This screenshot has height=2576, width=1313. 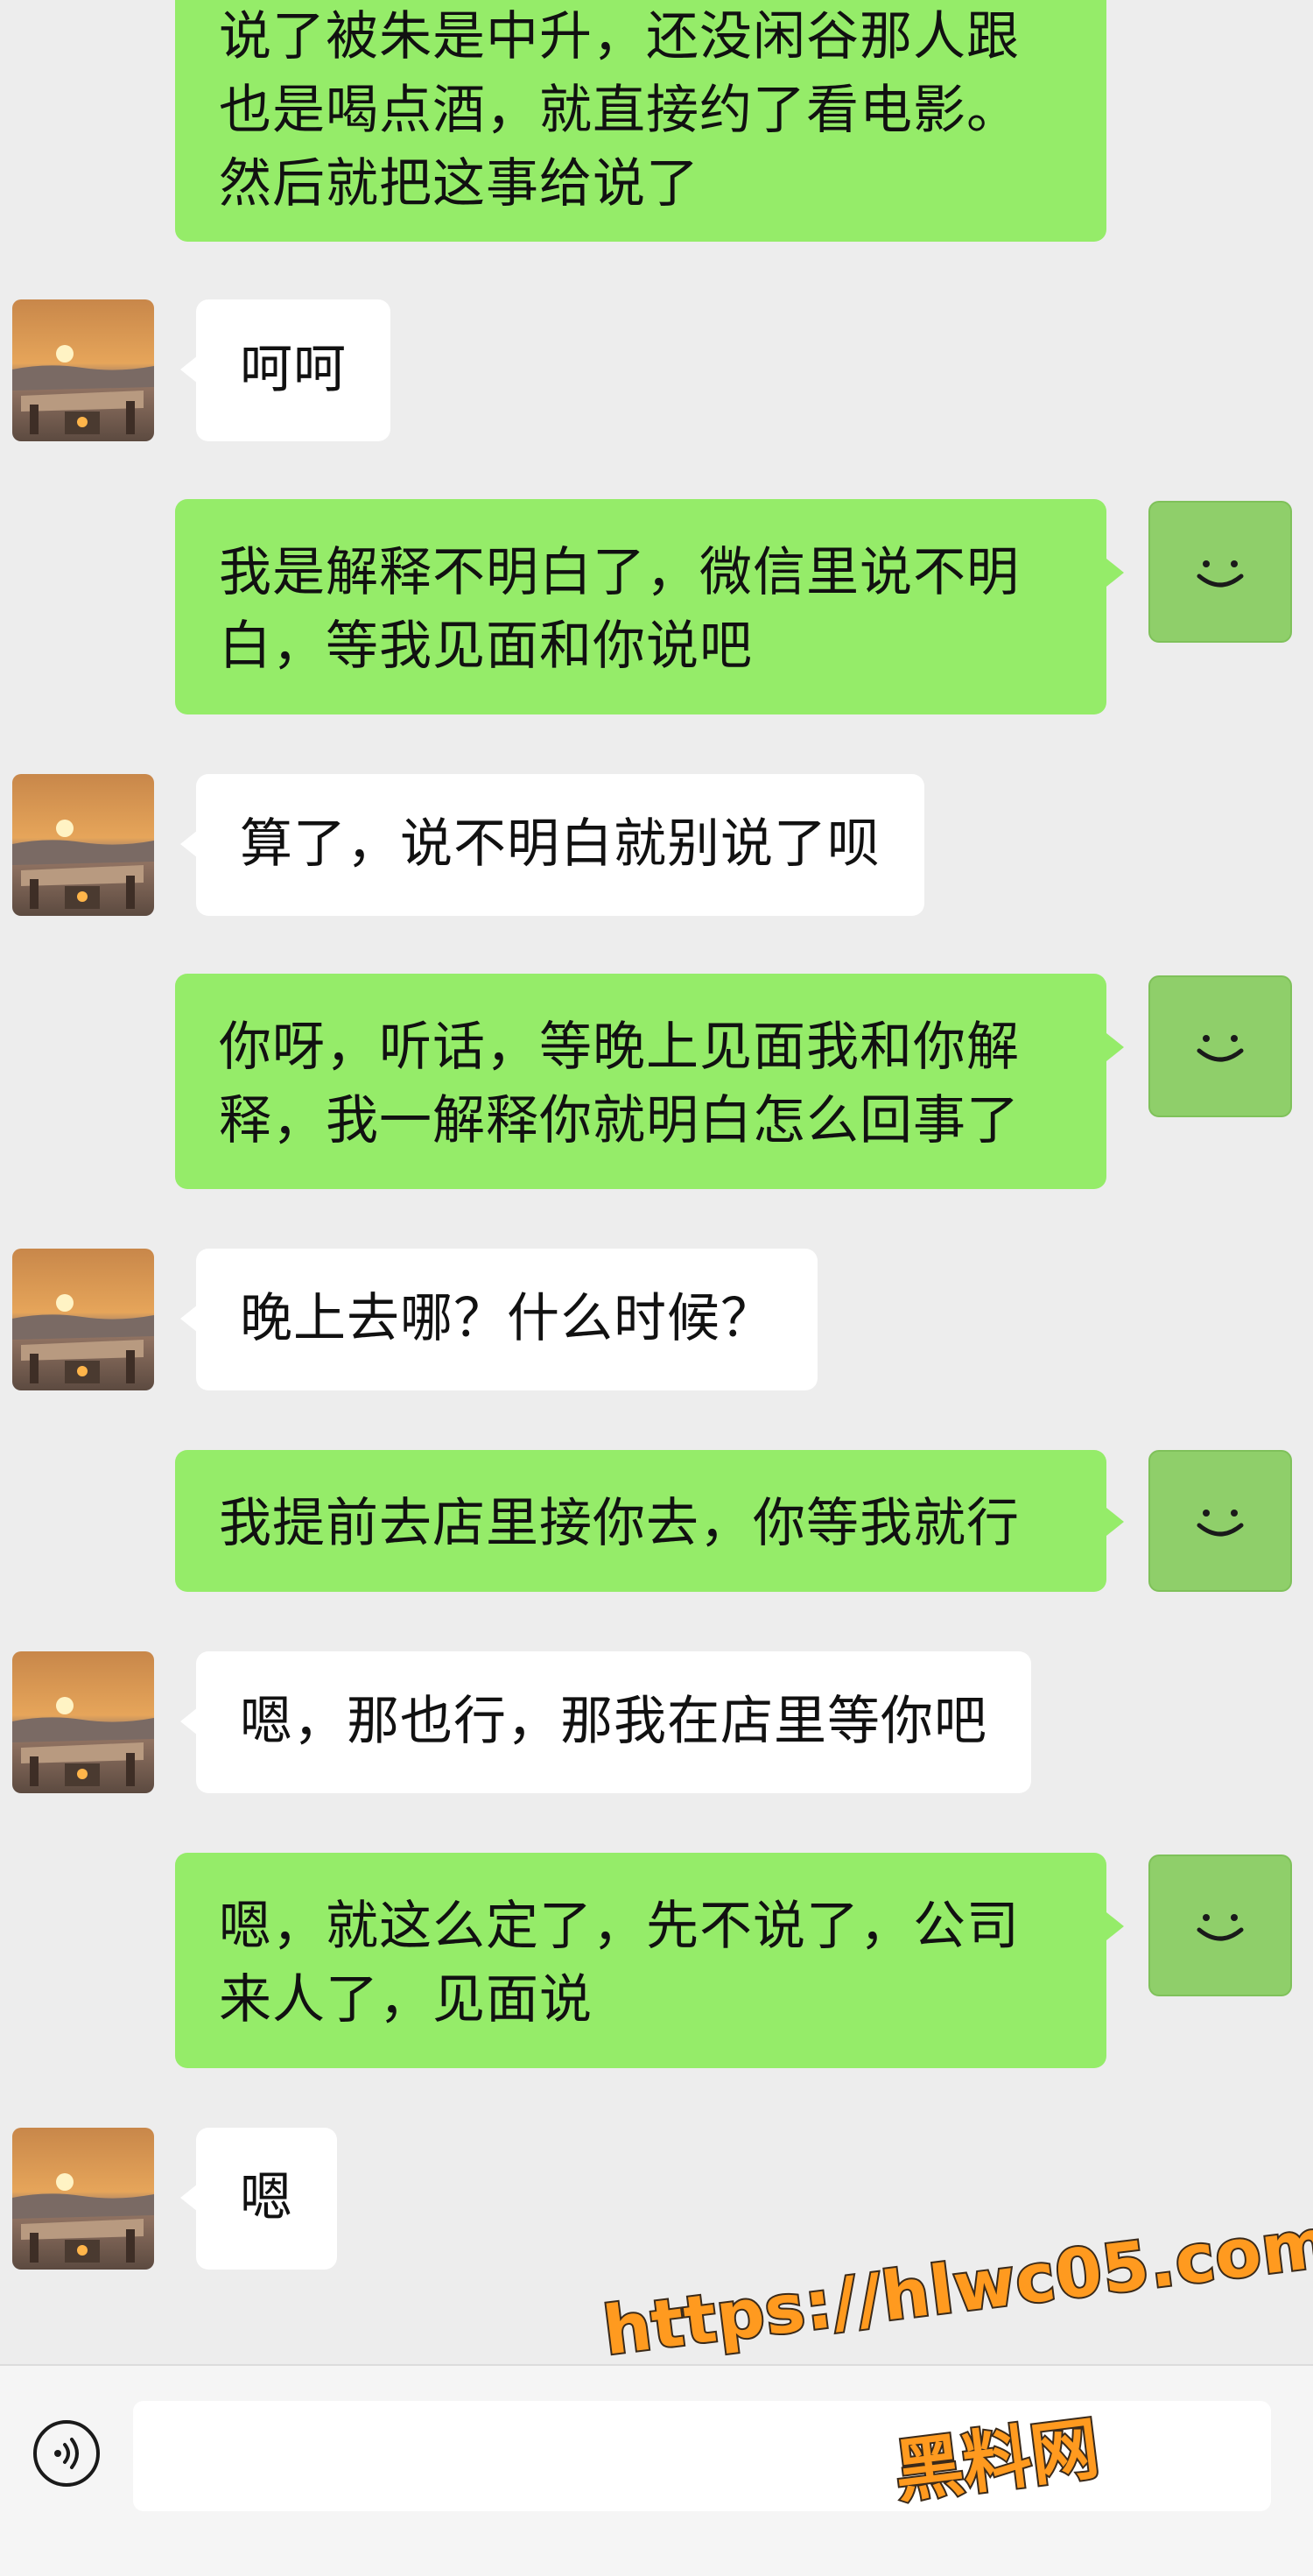 I want to click on message-bubble-sent: 嗯，就这么定了，先不说了，公司 来人了，见面说, so click(x=640, y=1960).